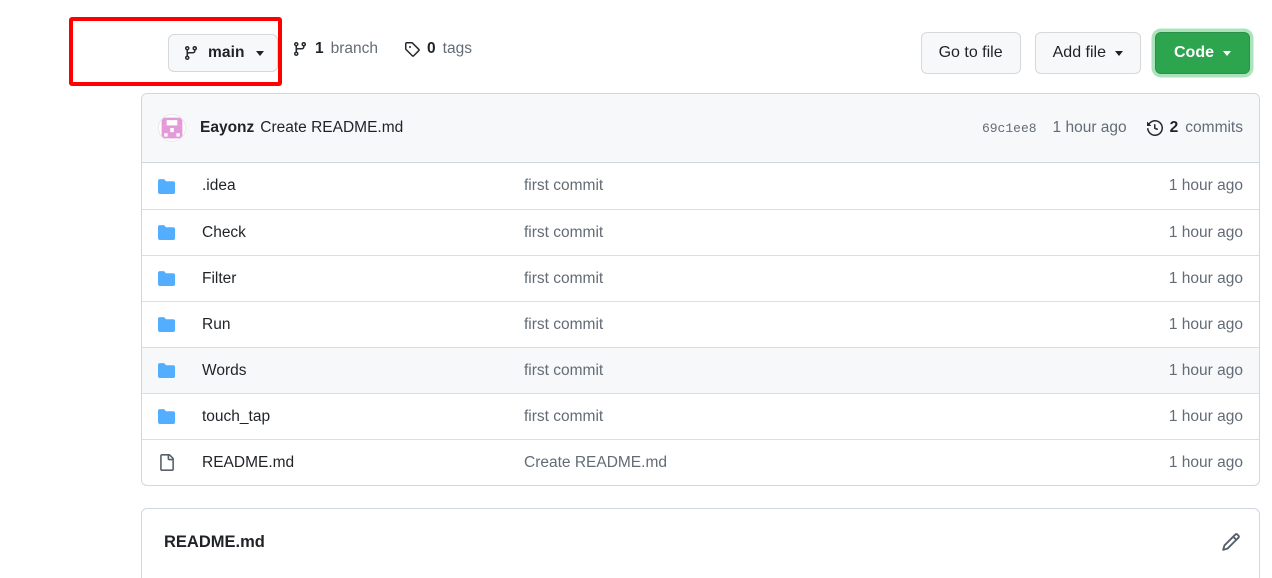 Image resolution: width=1272 pixels, height=578 pixels. What do you see at coordinates (1079, 52) in the screenshot?
I see `add-file-label: Add file` at bounding box center [1079, 52].